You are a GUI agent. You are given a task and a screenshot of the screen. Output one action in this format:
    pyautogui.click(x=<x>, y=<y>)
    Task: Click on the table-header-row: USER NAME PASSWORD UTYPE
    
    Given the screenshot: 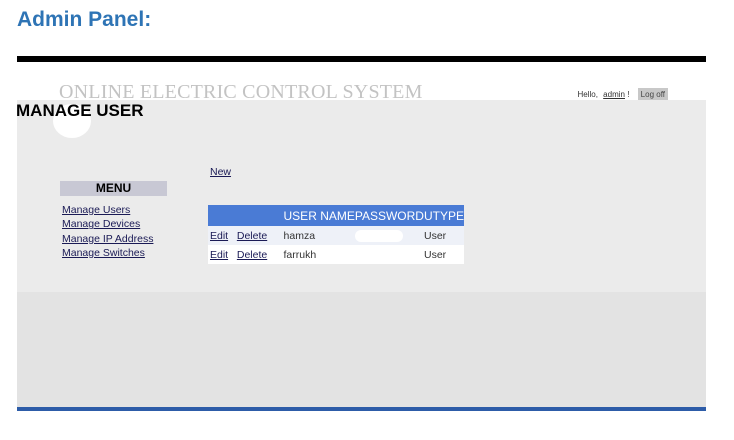 What is the action you would take?
    pyautogui.click(x=336, y=215)
    